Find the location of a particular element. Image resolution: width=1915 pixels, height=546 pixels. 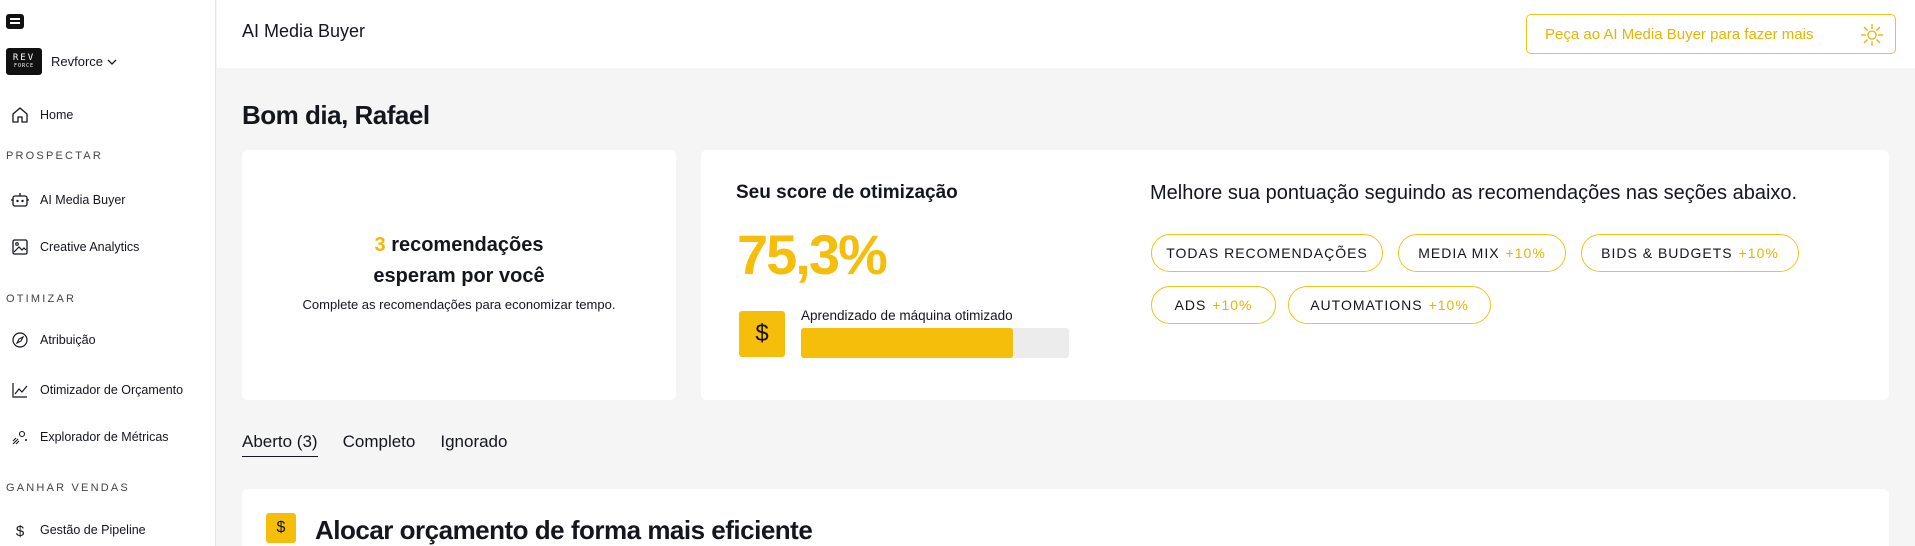

filter-pill-automations: AUTOMATIONS +10% is located at coordinates (1389, 305).